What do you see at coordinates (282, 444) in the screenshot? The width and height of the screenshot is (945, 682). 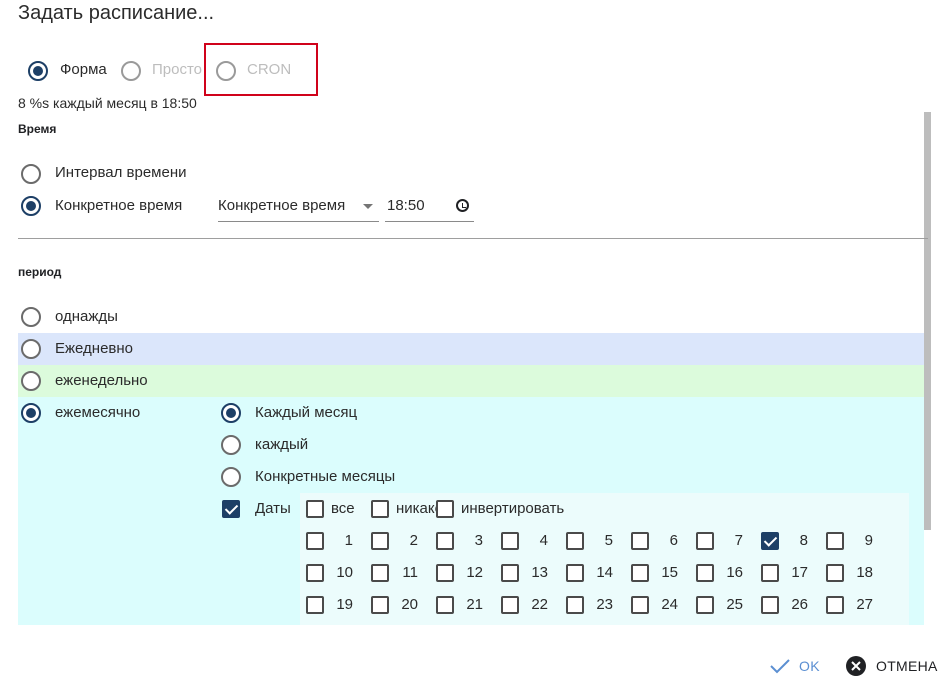 I see `monthly-every-label: каждый` at bounding box center [282, 444].